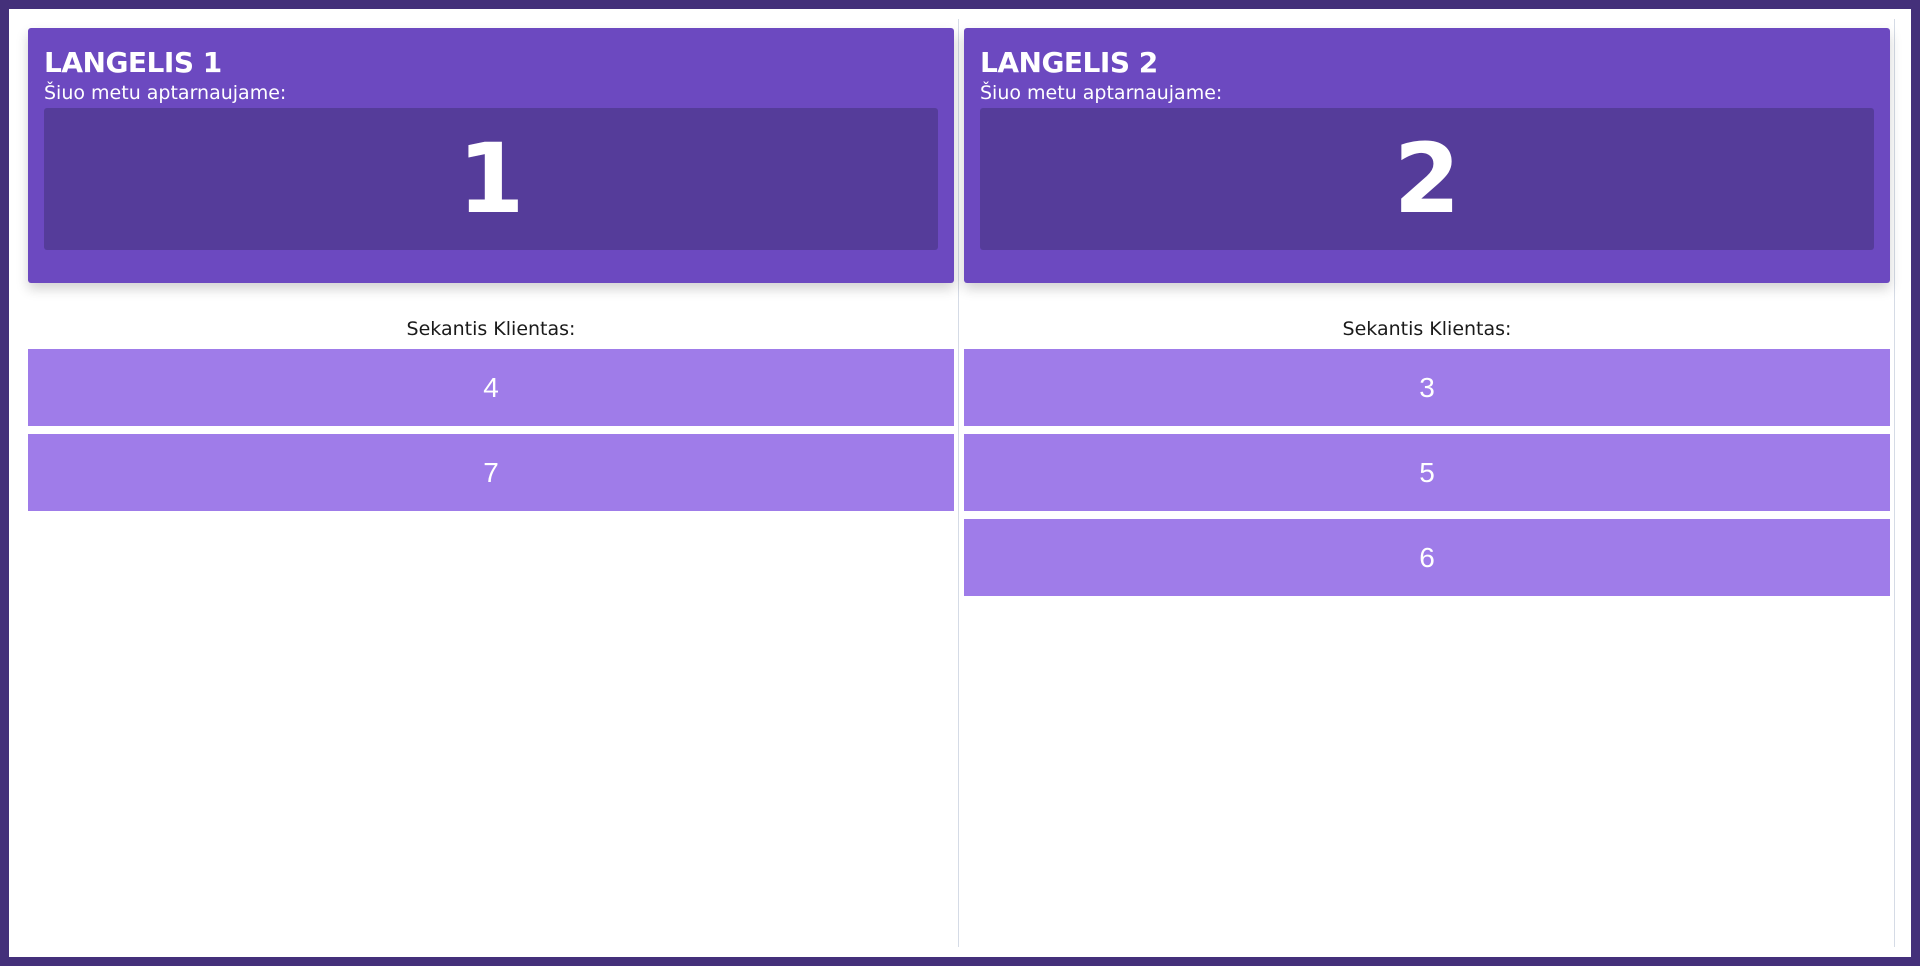 The width and height of the screenshot is (1920, 966). Describe the element at coordinates (1069, 62) in the screenshot. I see `window-title: LANGELIS 2` at that location.